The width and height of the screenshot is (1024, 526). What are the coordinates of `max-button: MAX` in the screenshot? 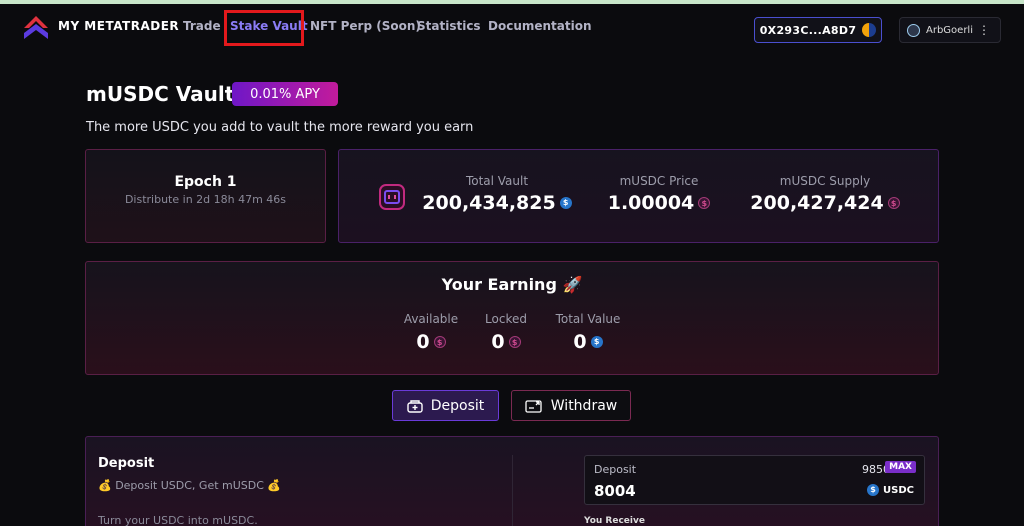 It's located at (900, 467).